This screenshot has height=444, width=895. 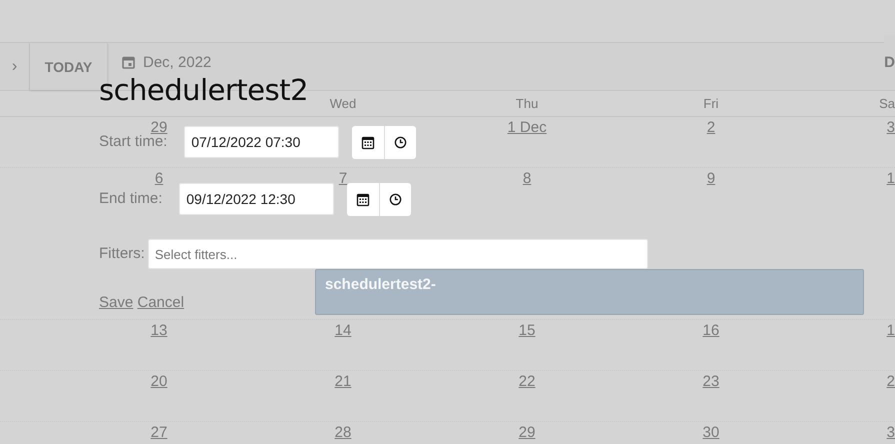 I want to click on date-link: 6, so click(x=159, y=178).